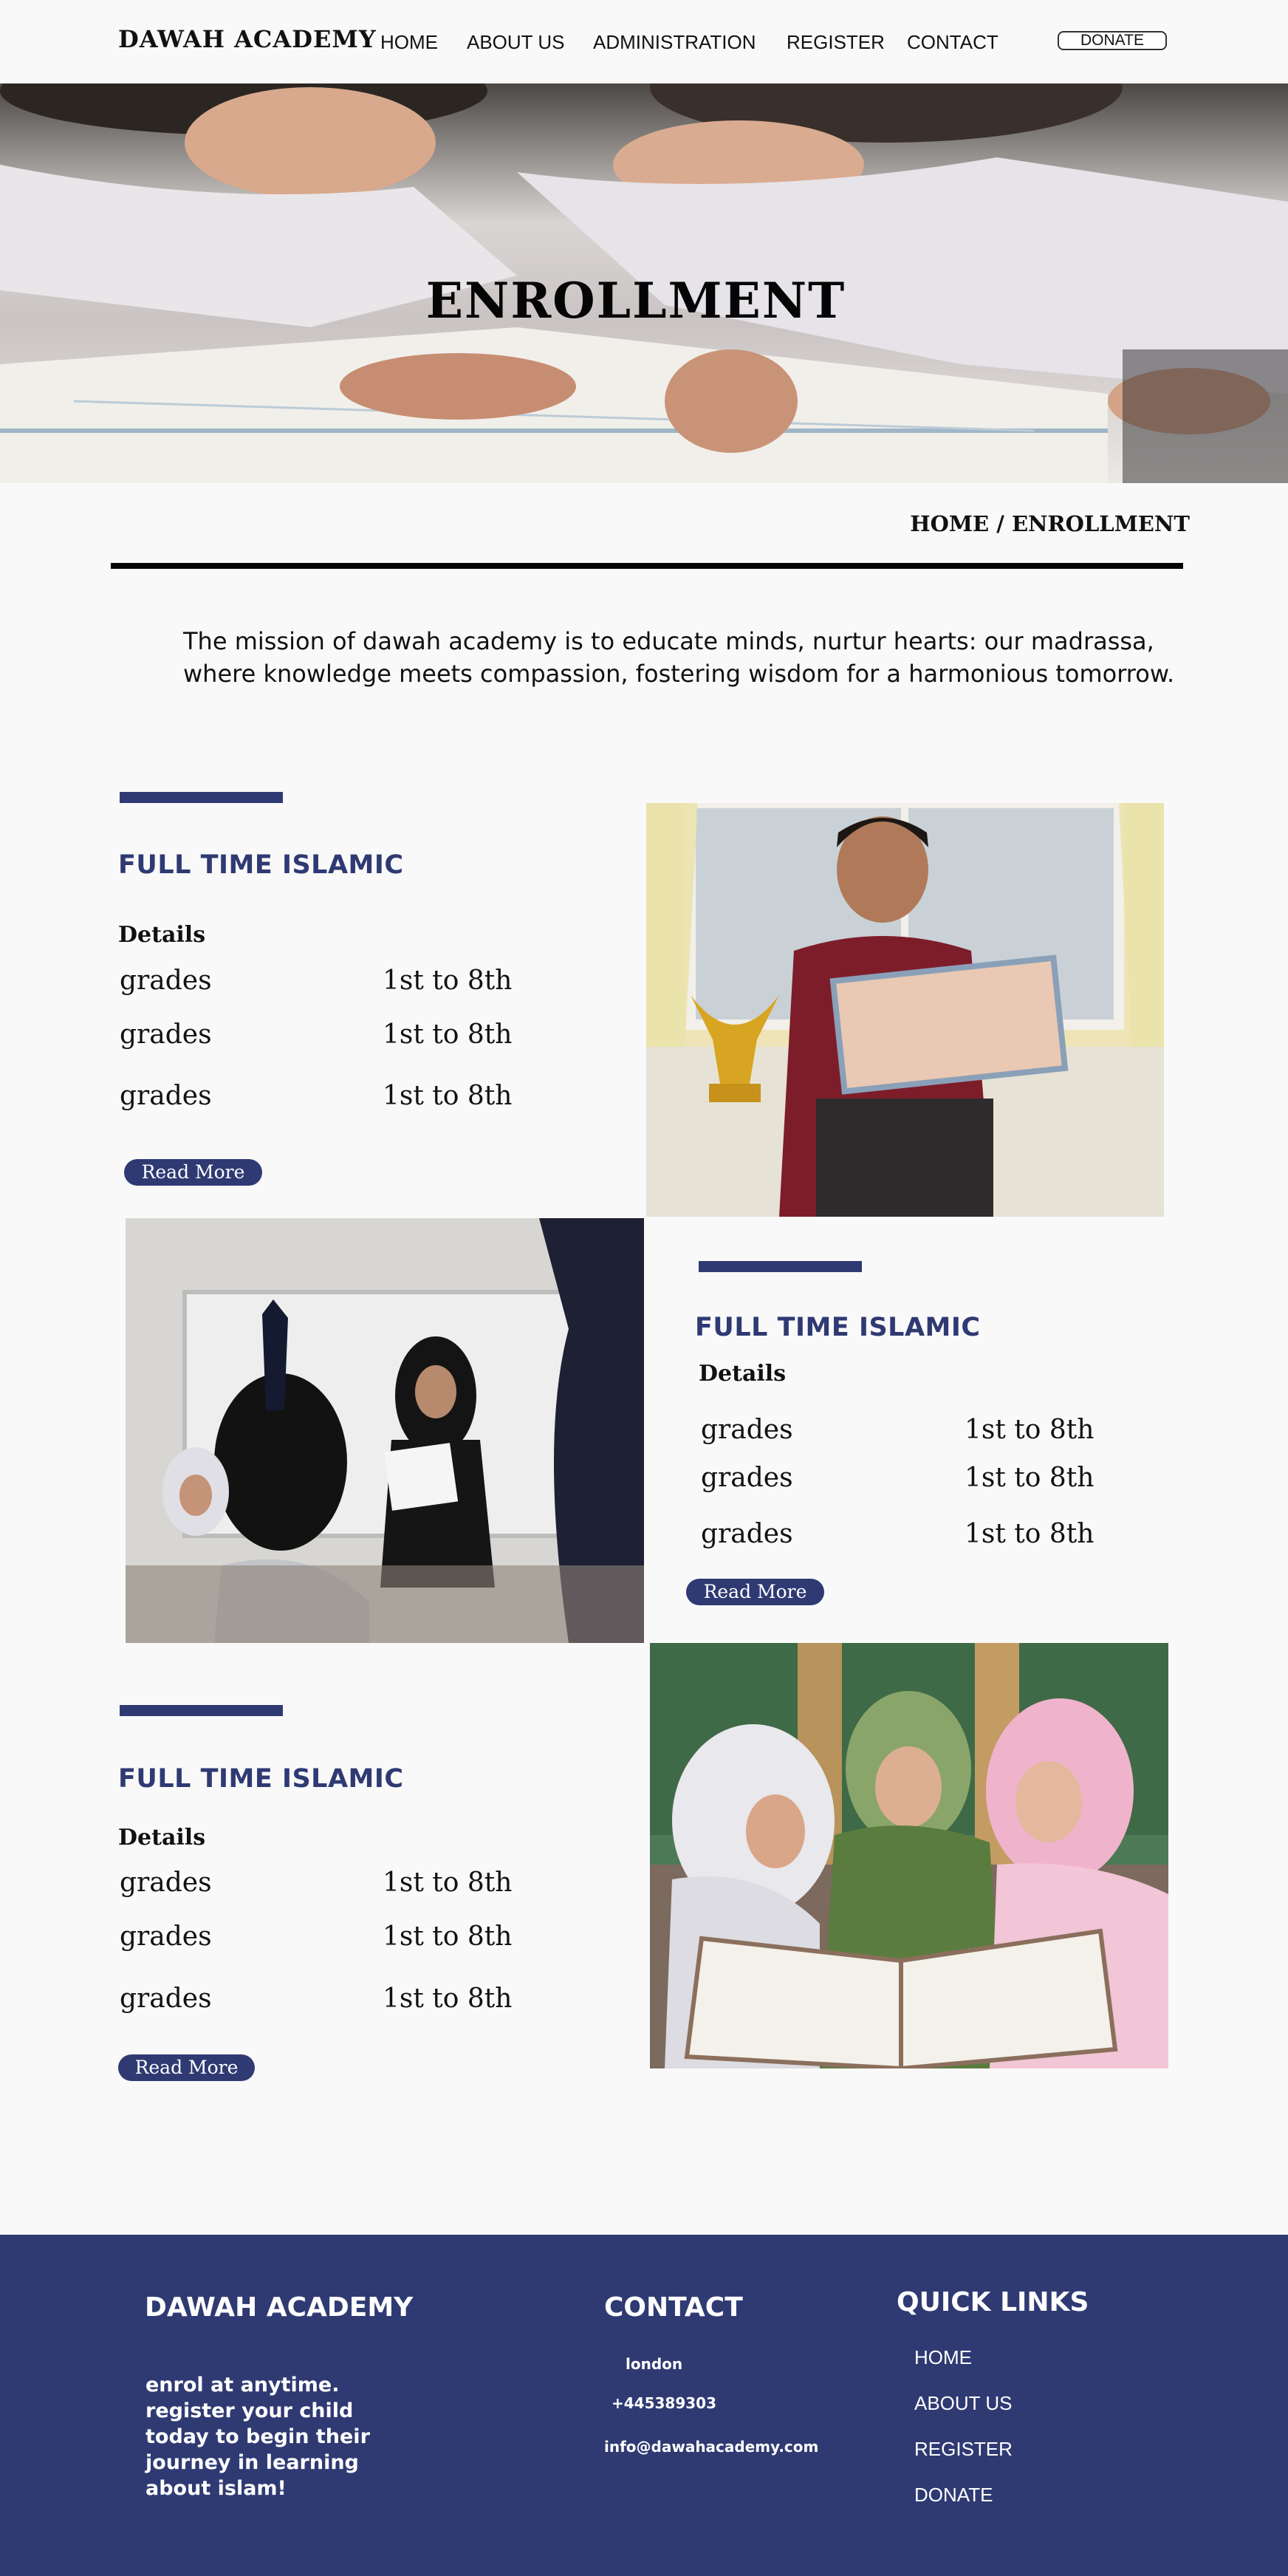 The image size is (1288, 2576). Describe the element at coordinates (647, 566) in the screenshot. I see `section-divider` at that location.